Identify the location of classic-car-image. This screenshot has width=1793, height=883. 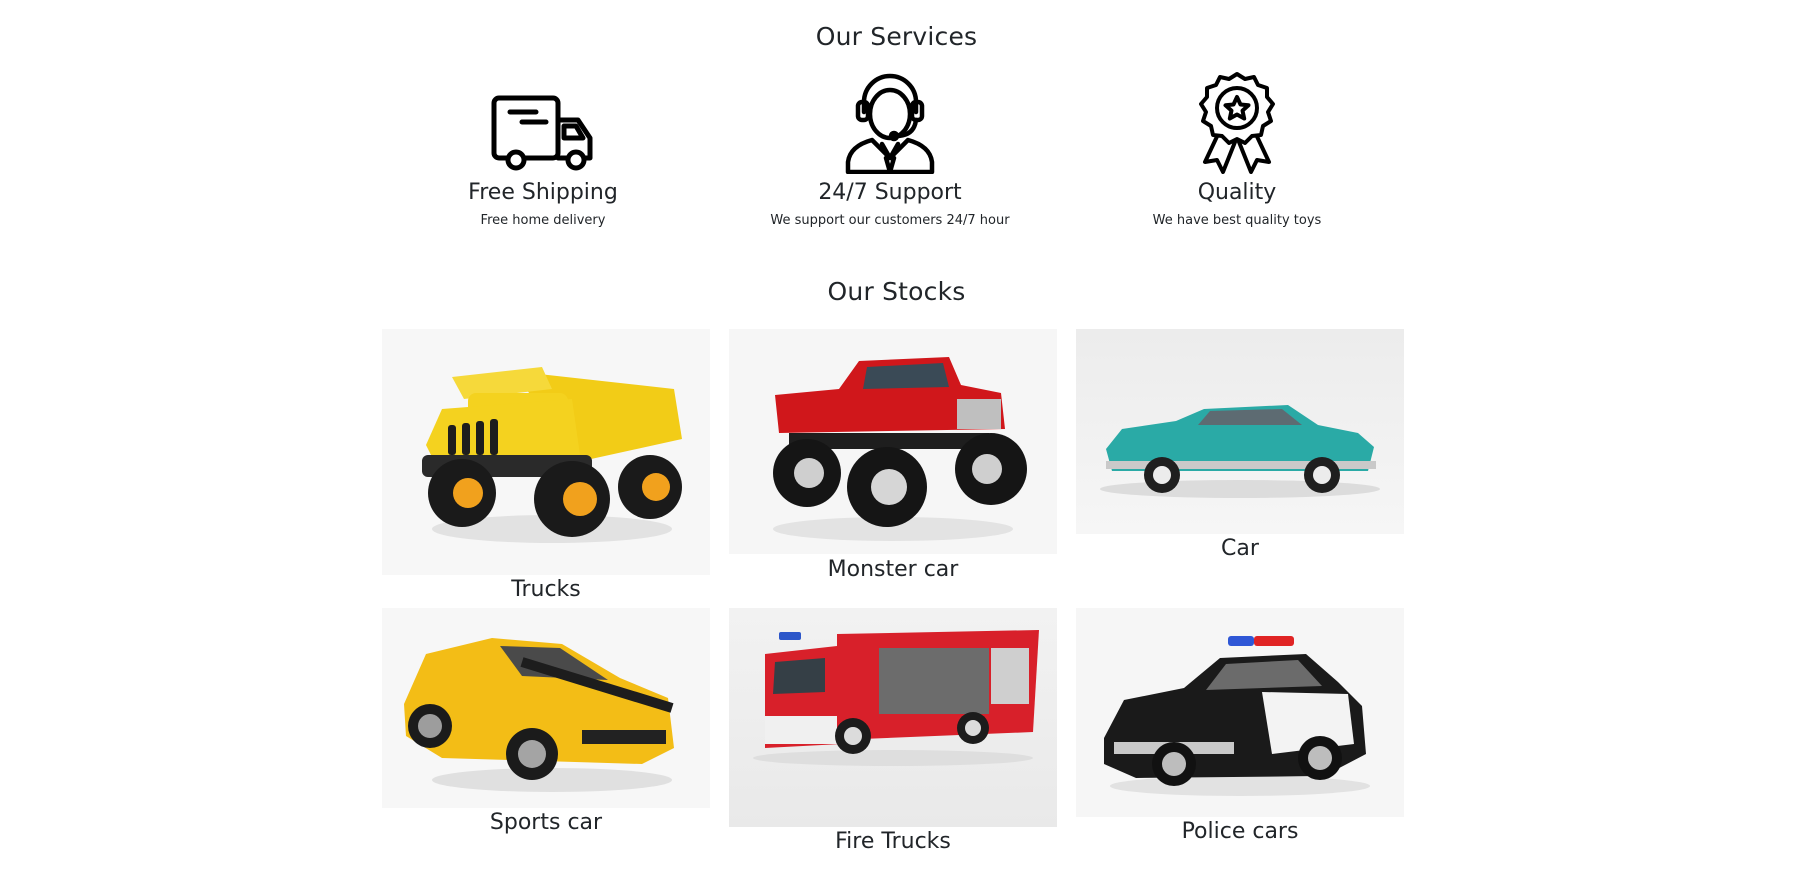
(1240, 431).